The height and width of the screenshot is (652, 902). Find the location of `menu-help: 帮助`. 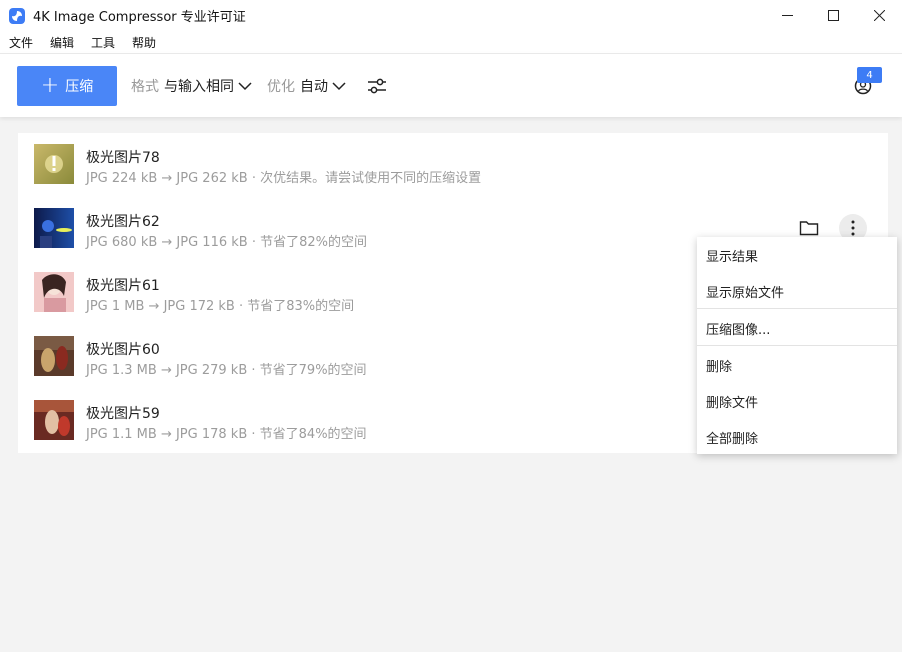

menu-help: 帮助 is located at coordinates (143, 42).